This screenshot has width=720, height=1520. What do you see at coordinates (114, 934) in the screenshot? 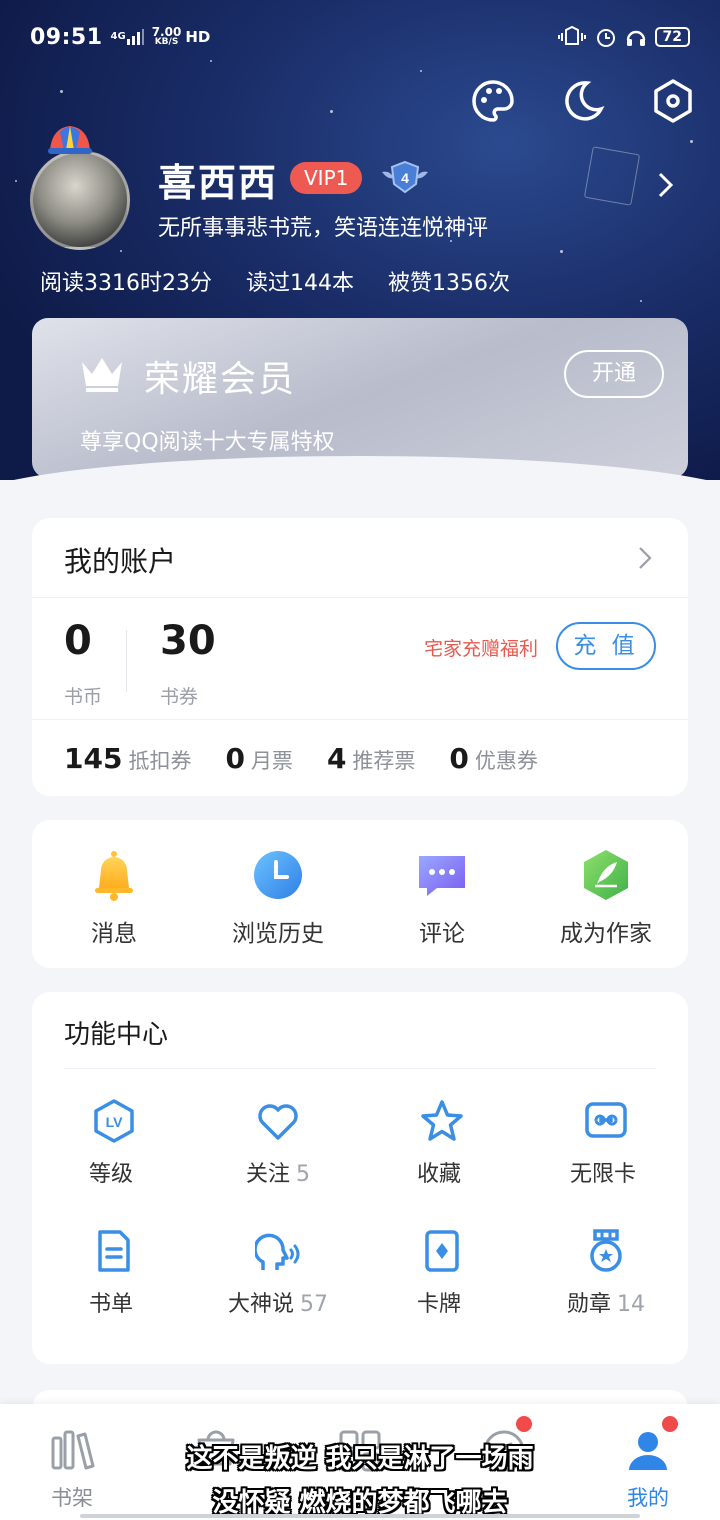
I see `quick-label: 消息` at bounding box center [114, 934].